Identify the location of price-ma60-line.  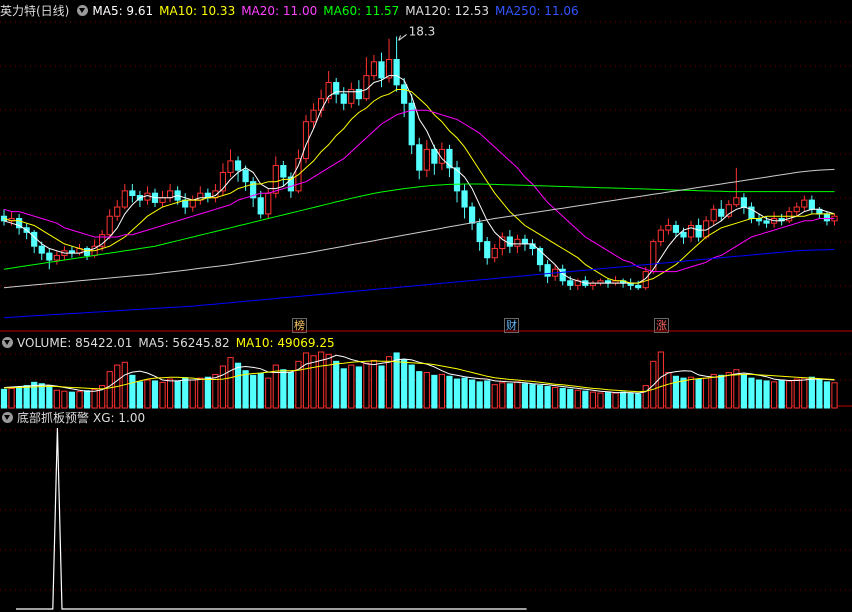
(419, 226).